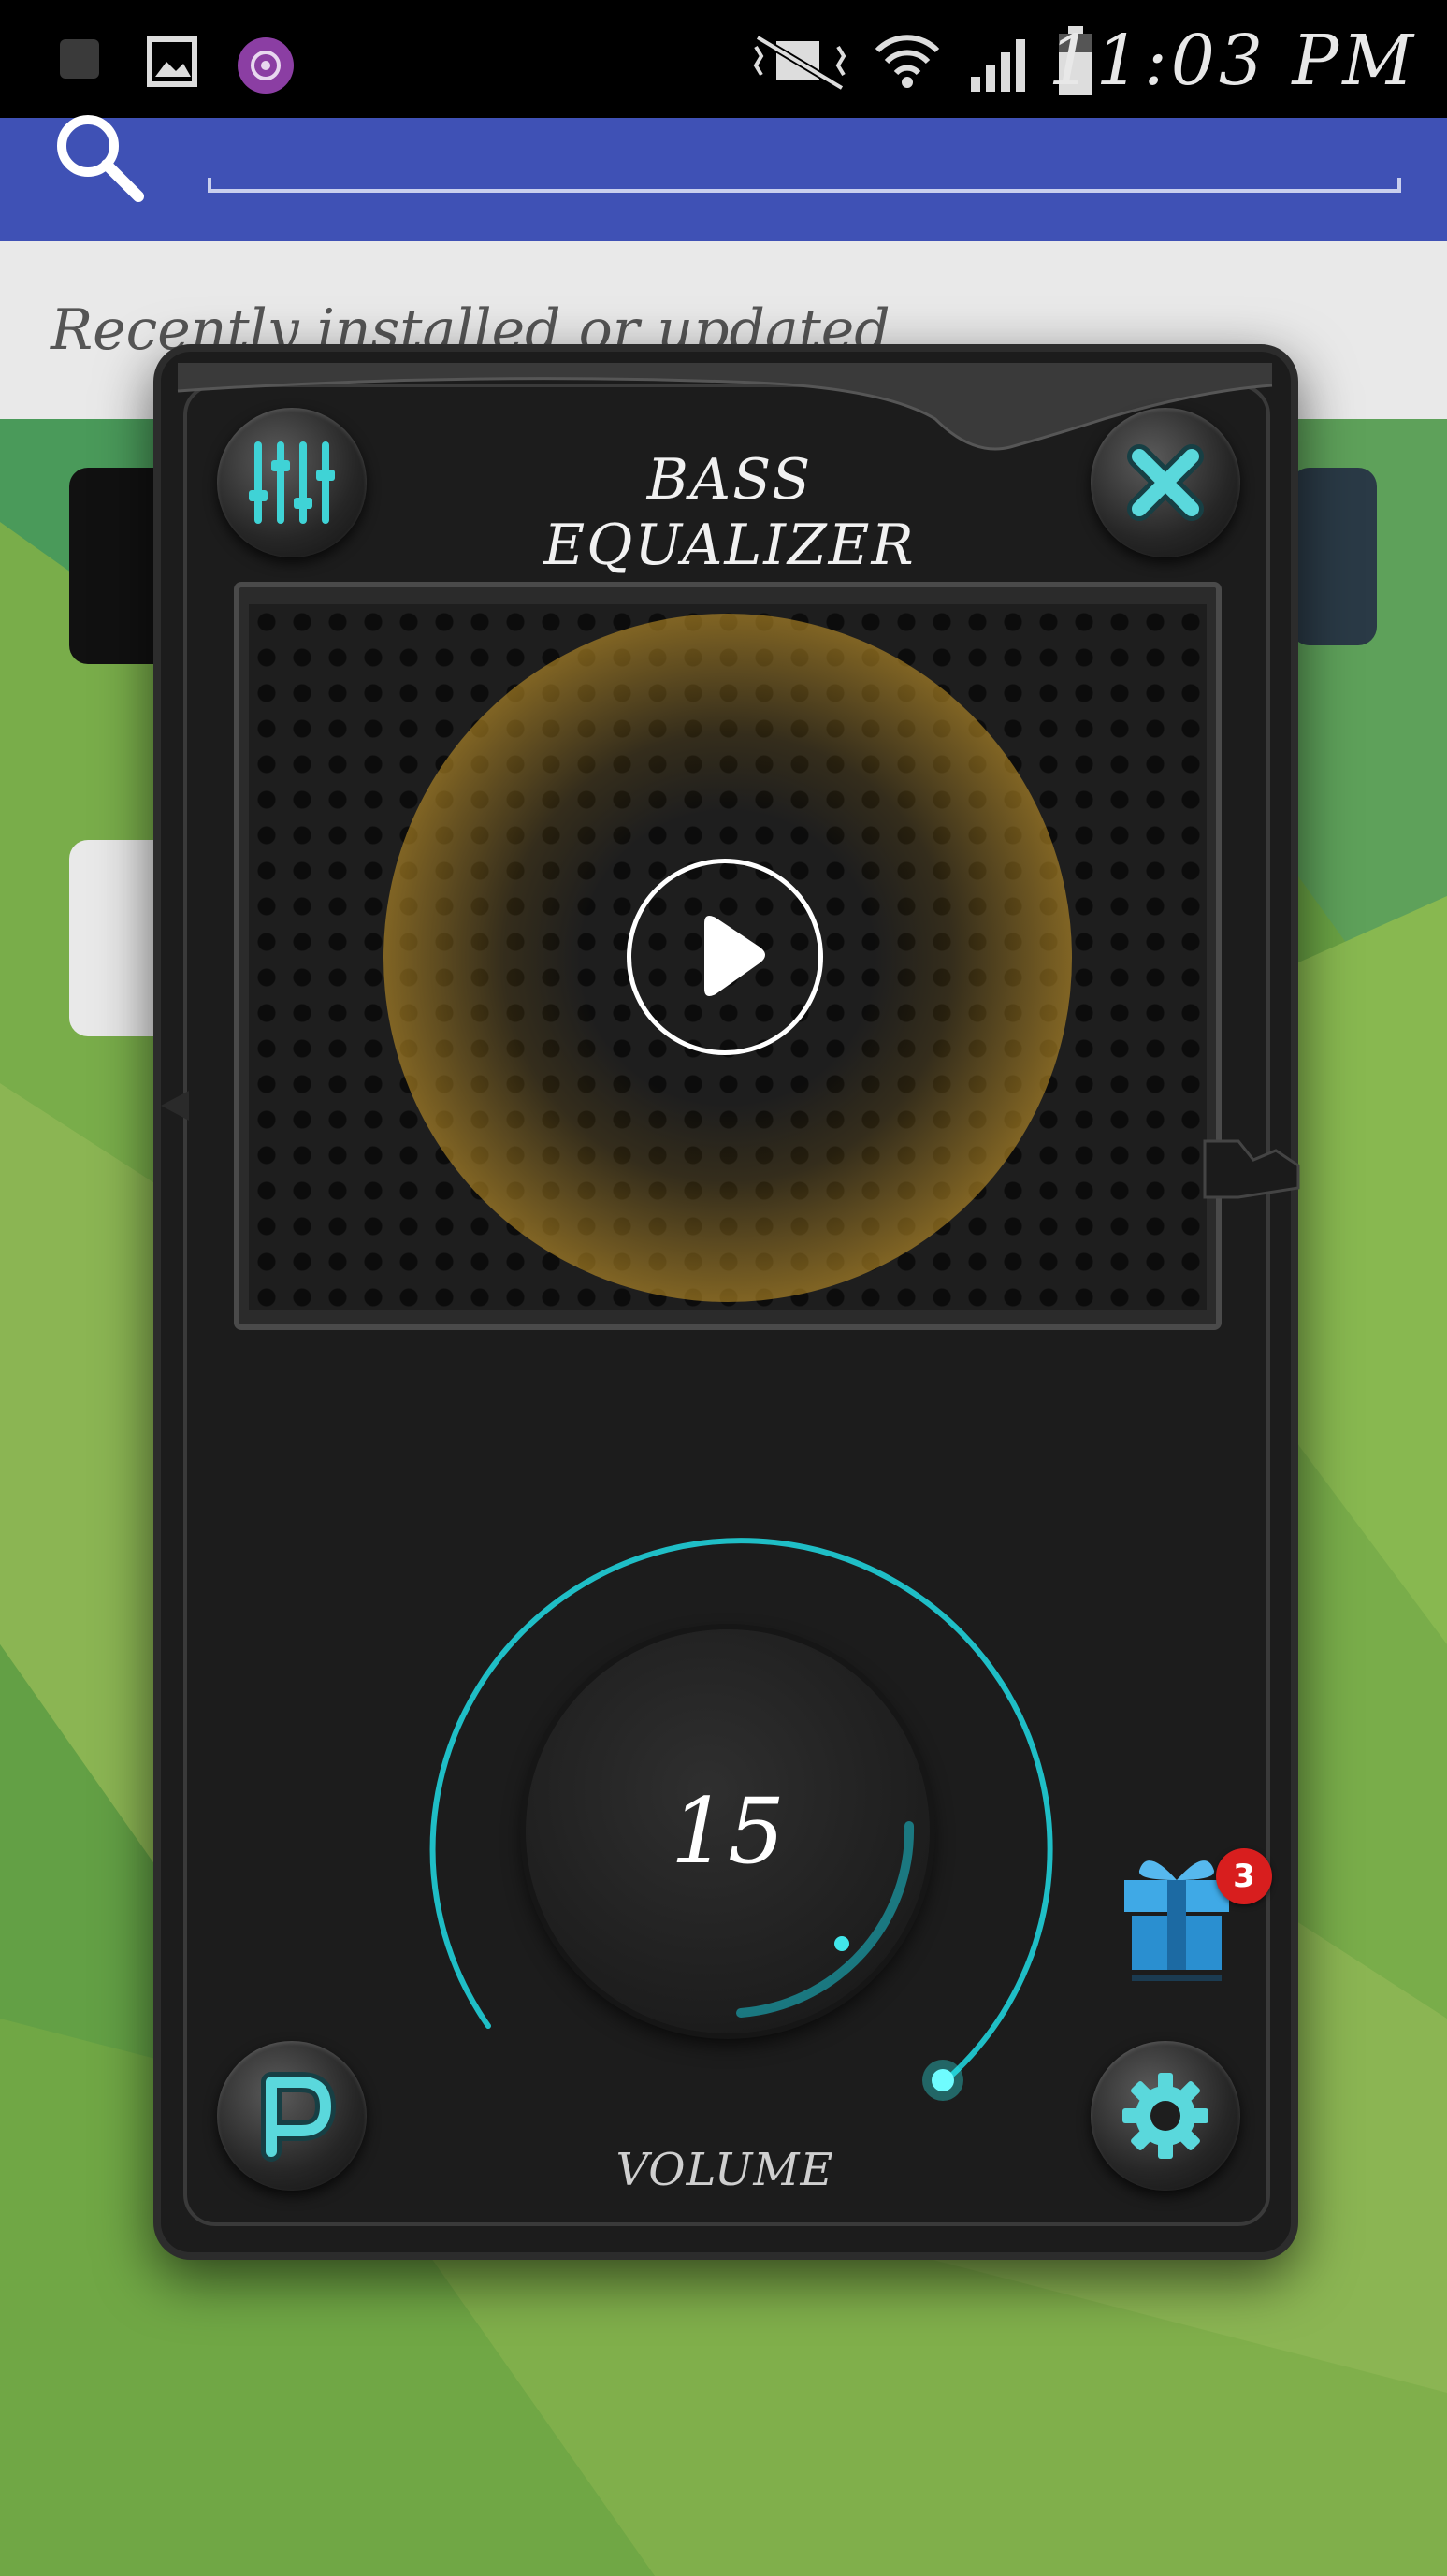 The height and width of the screenshot is (2576, 1447). Describe the element at coordinates (1244, 1876) in the screenshot. I see `gift-badge: 3` at that location.